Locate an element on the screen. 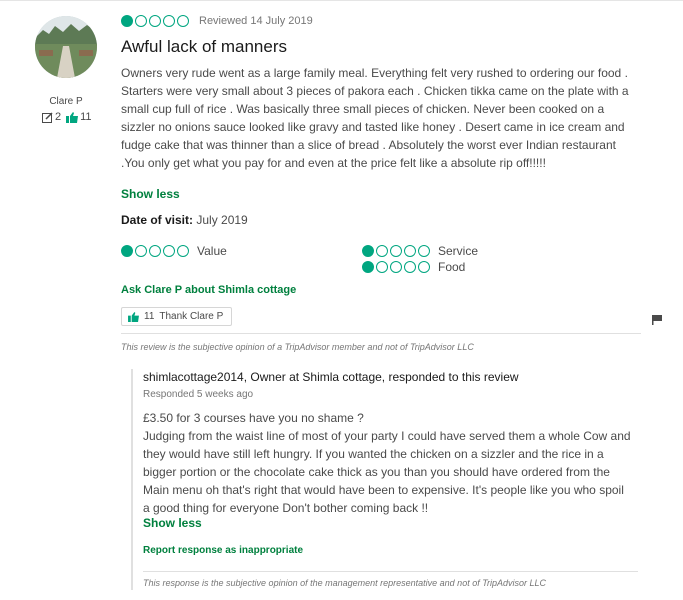 Image resolution: width=683 pixels, height=600 pixels. review-rating-row: Reviewed 14 July 2019 is located at coordinates (217, 21).